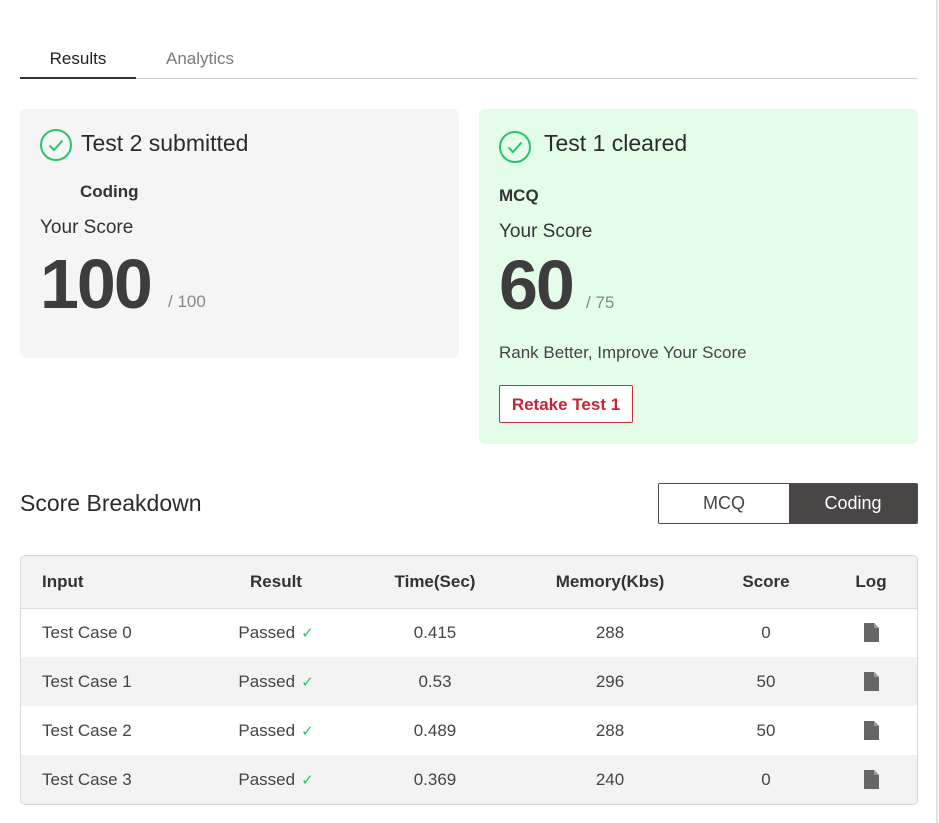 The width and height of the screenshot is (939, 823). I want to click on results-tabs: Results Analytics, so click(469, 59).